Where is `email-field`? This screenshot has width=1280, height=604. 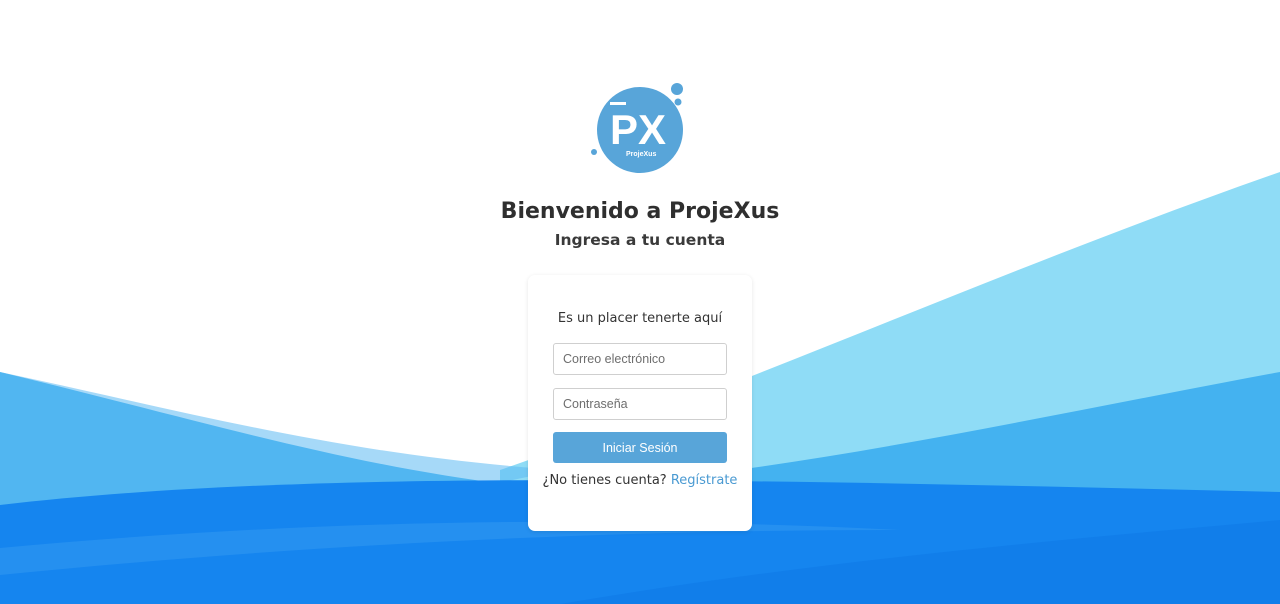 email-field is located at coordinates (640, 359).